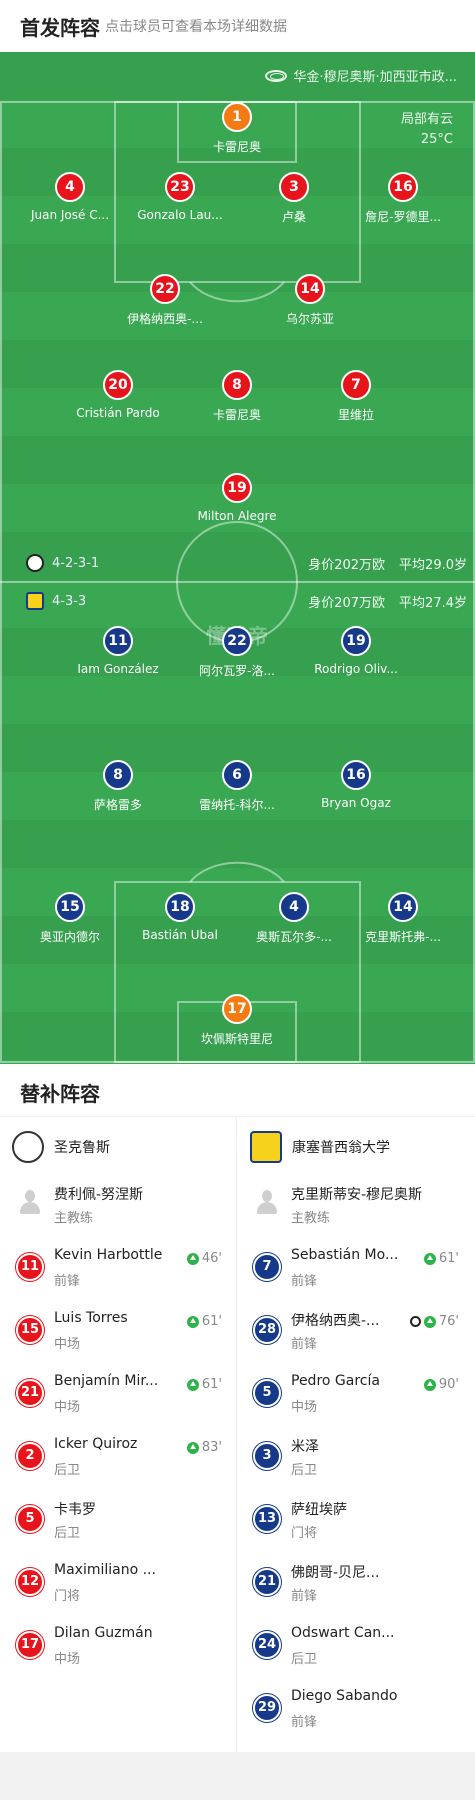 This screenshot has width=475, height=1800. I want to click on sub-player-row: 28 伊格纳西奥-... 前锋 76', so click(355, 1331).